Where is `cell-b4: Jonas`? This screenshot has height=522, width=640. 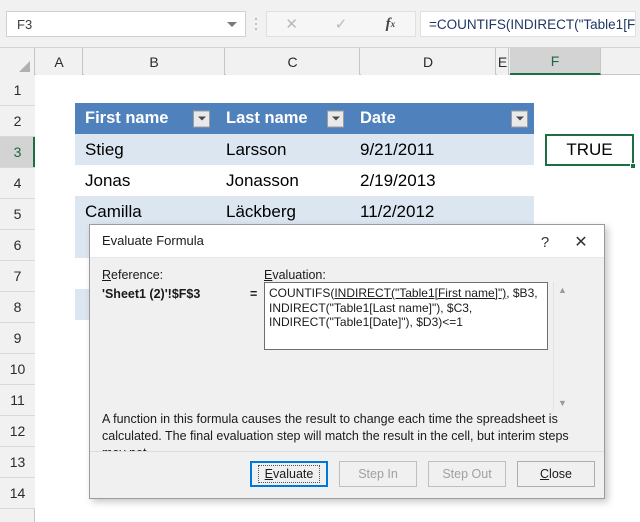
cell-b4: Jonas is located at coordinates (145, 180).